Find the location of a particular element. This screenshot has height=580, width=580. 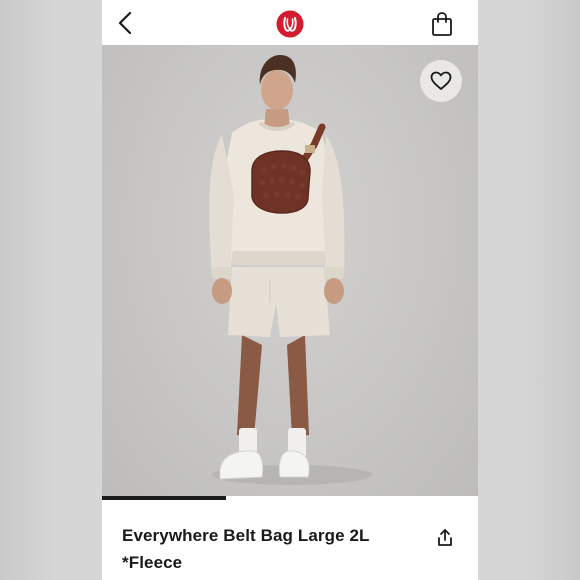

image-progress-fill is located at coordinates (164, 498).